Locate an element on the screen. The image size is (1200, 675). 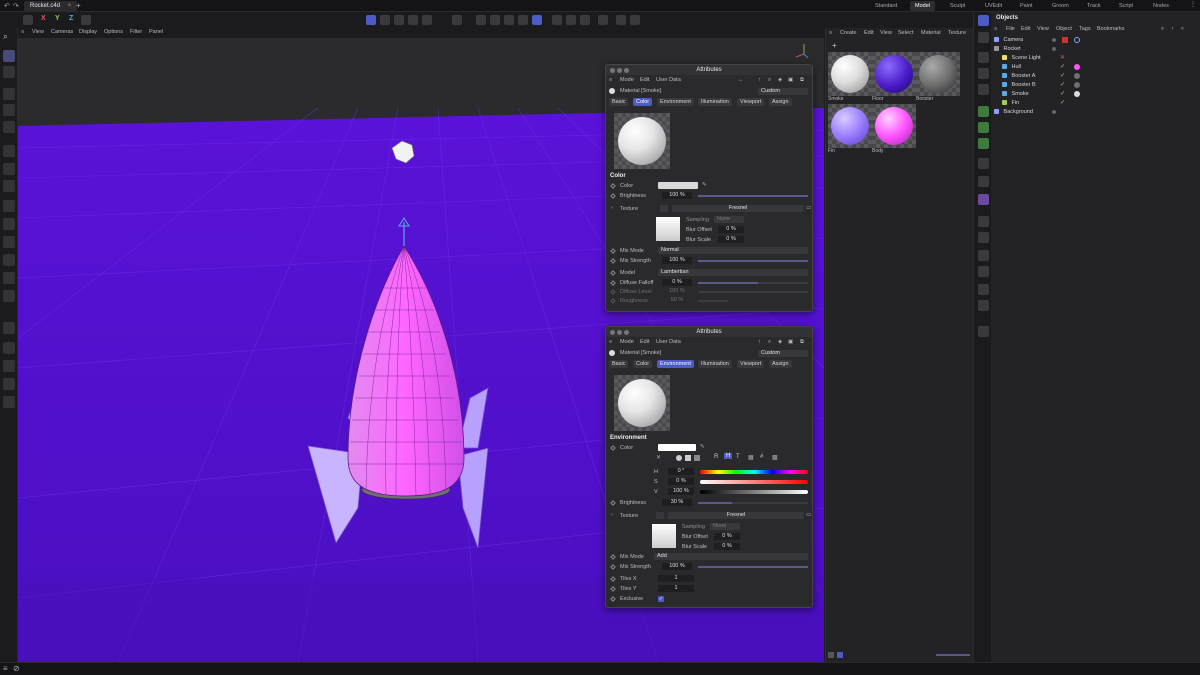
object-row-hull: Hull ✓ is located at coordinates (1098, 67).